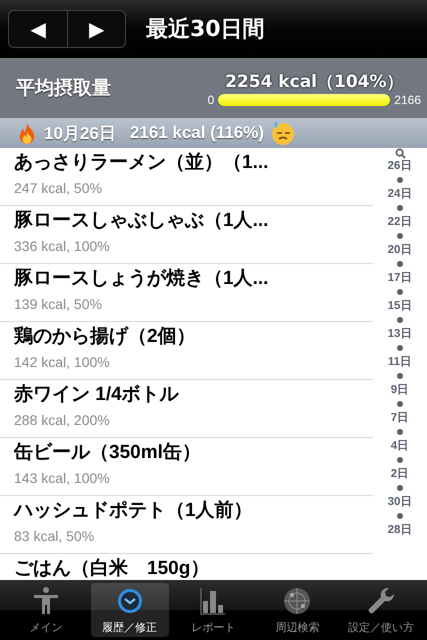 The image size is (427, 640). I want to click on index-label: 30日, so click(400, 502).